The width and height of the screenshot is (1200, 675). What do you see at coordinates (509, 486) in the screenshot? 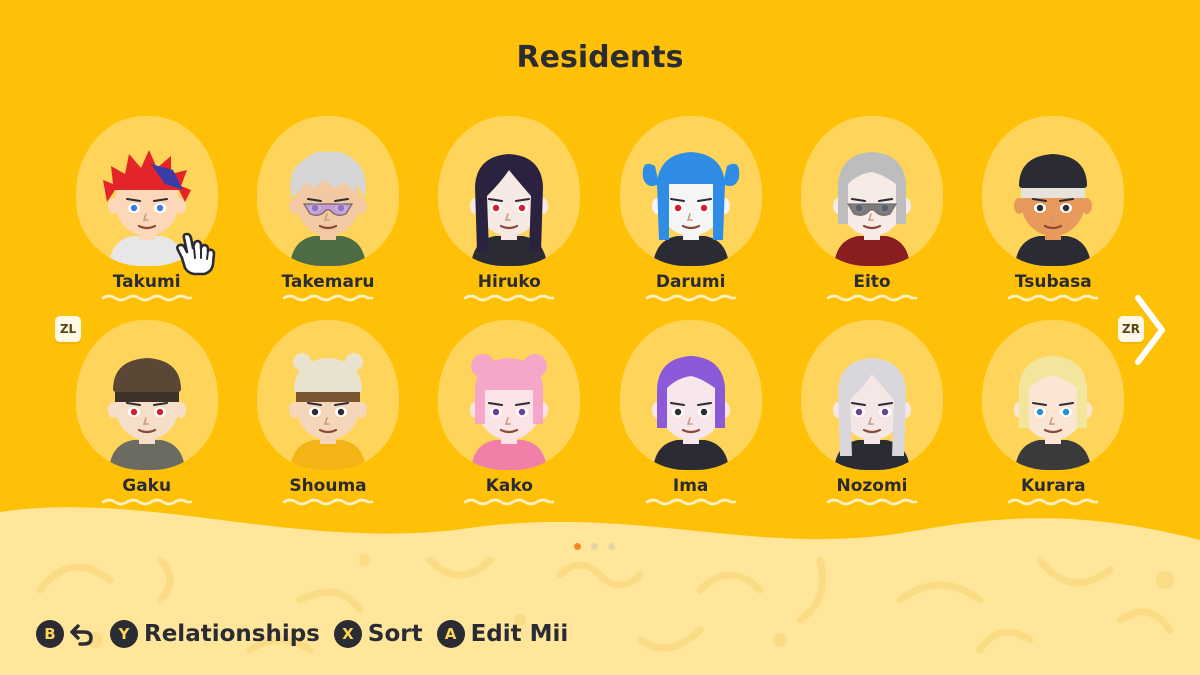
I see `resident-name: Kako` at bounding box center [509, 486].